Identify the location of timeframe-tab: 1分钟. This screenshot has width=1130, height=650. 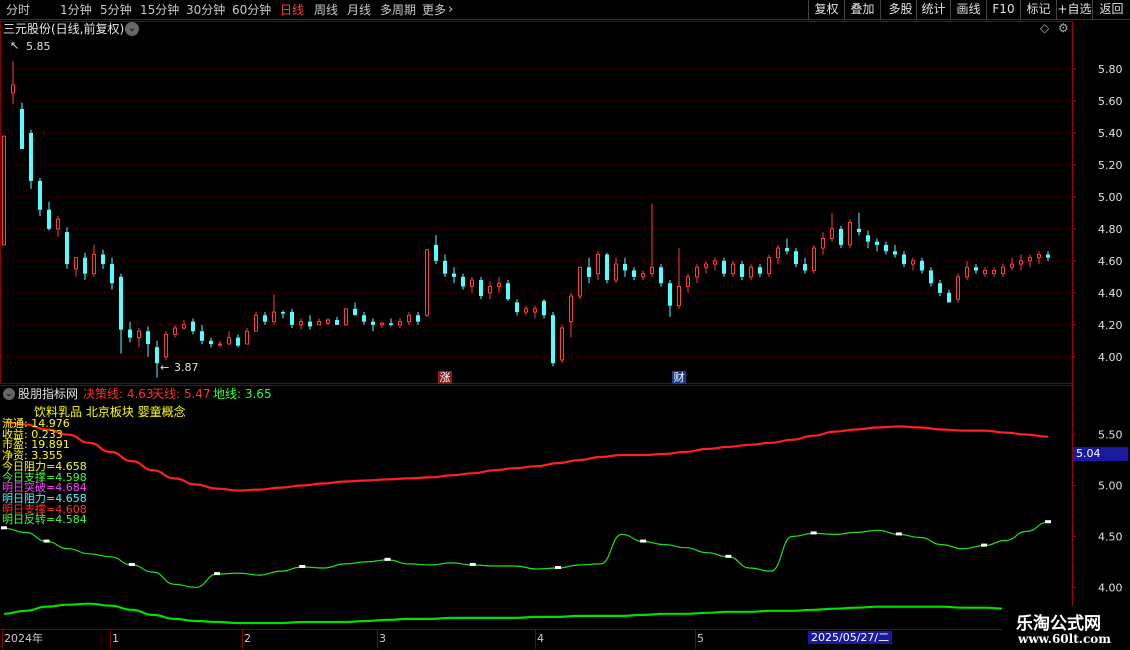
(76, 10).